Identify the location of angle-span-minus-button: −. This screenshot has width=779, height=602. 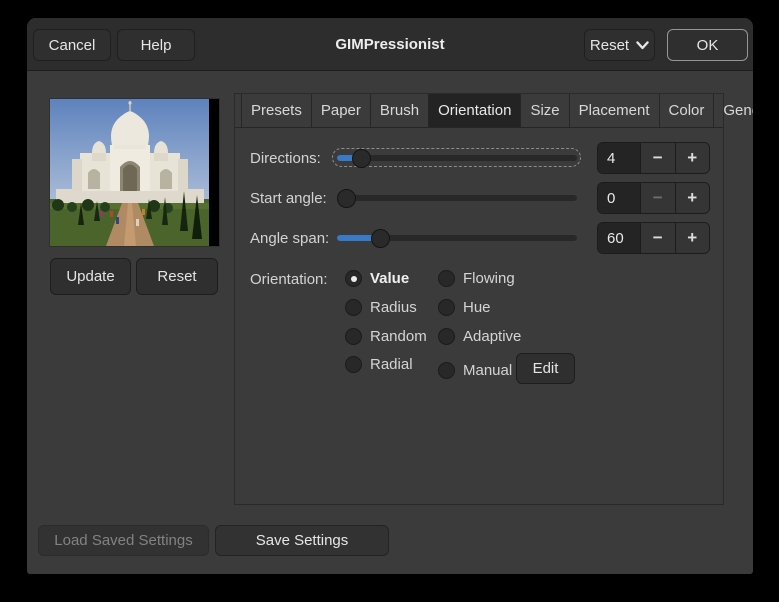
(657, 238).